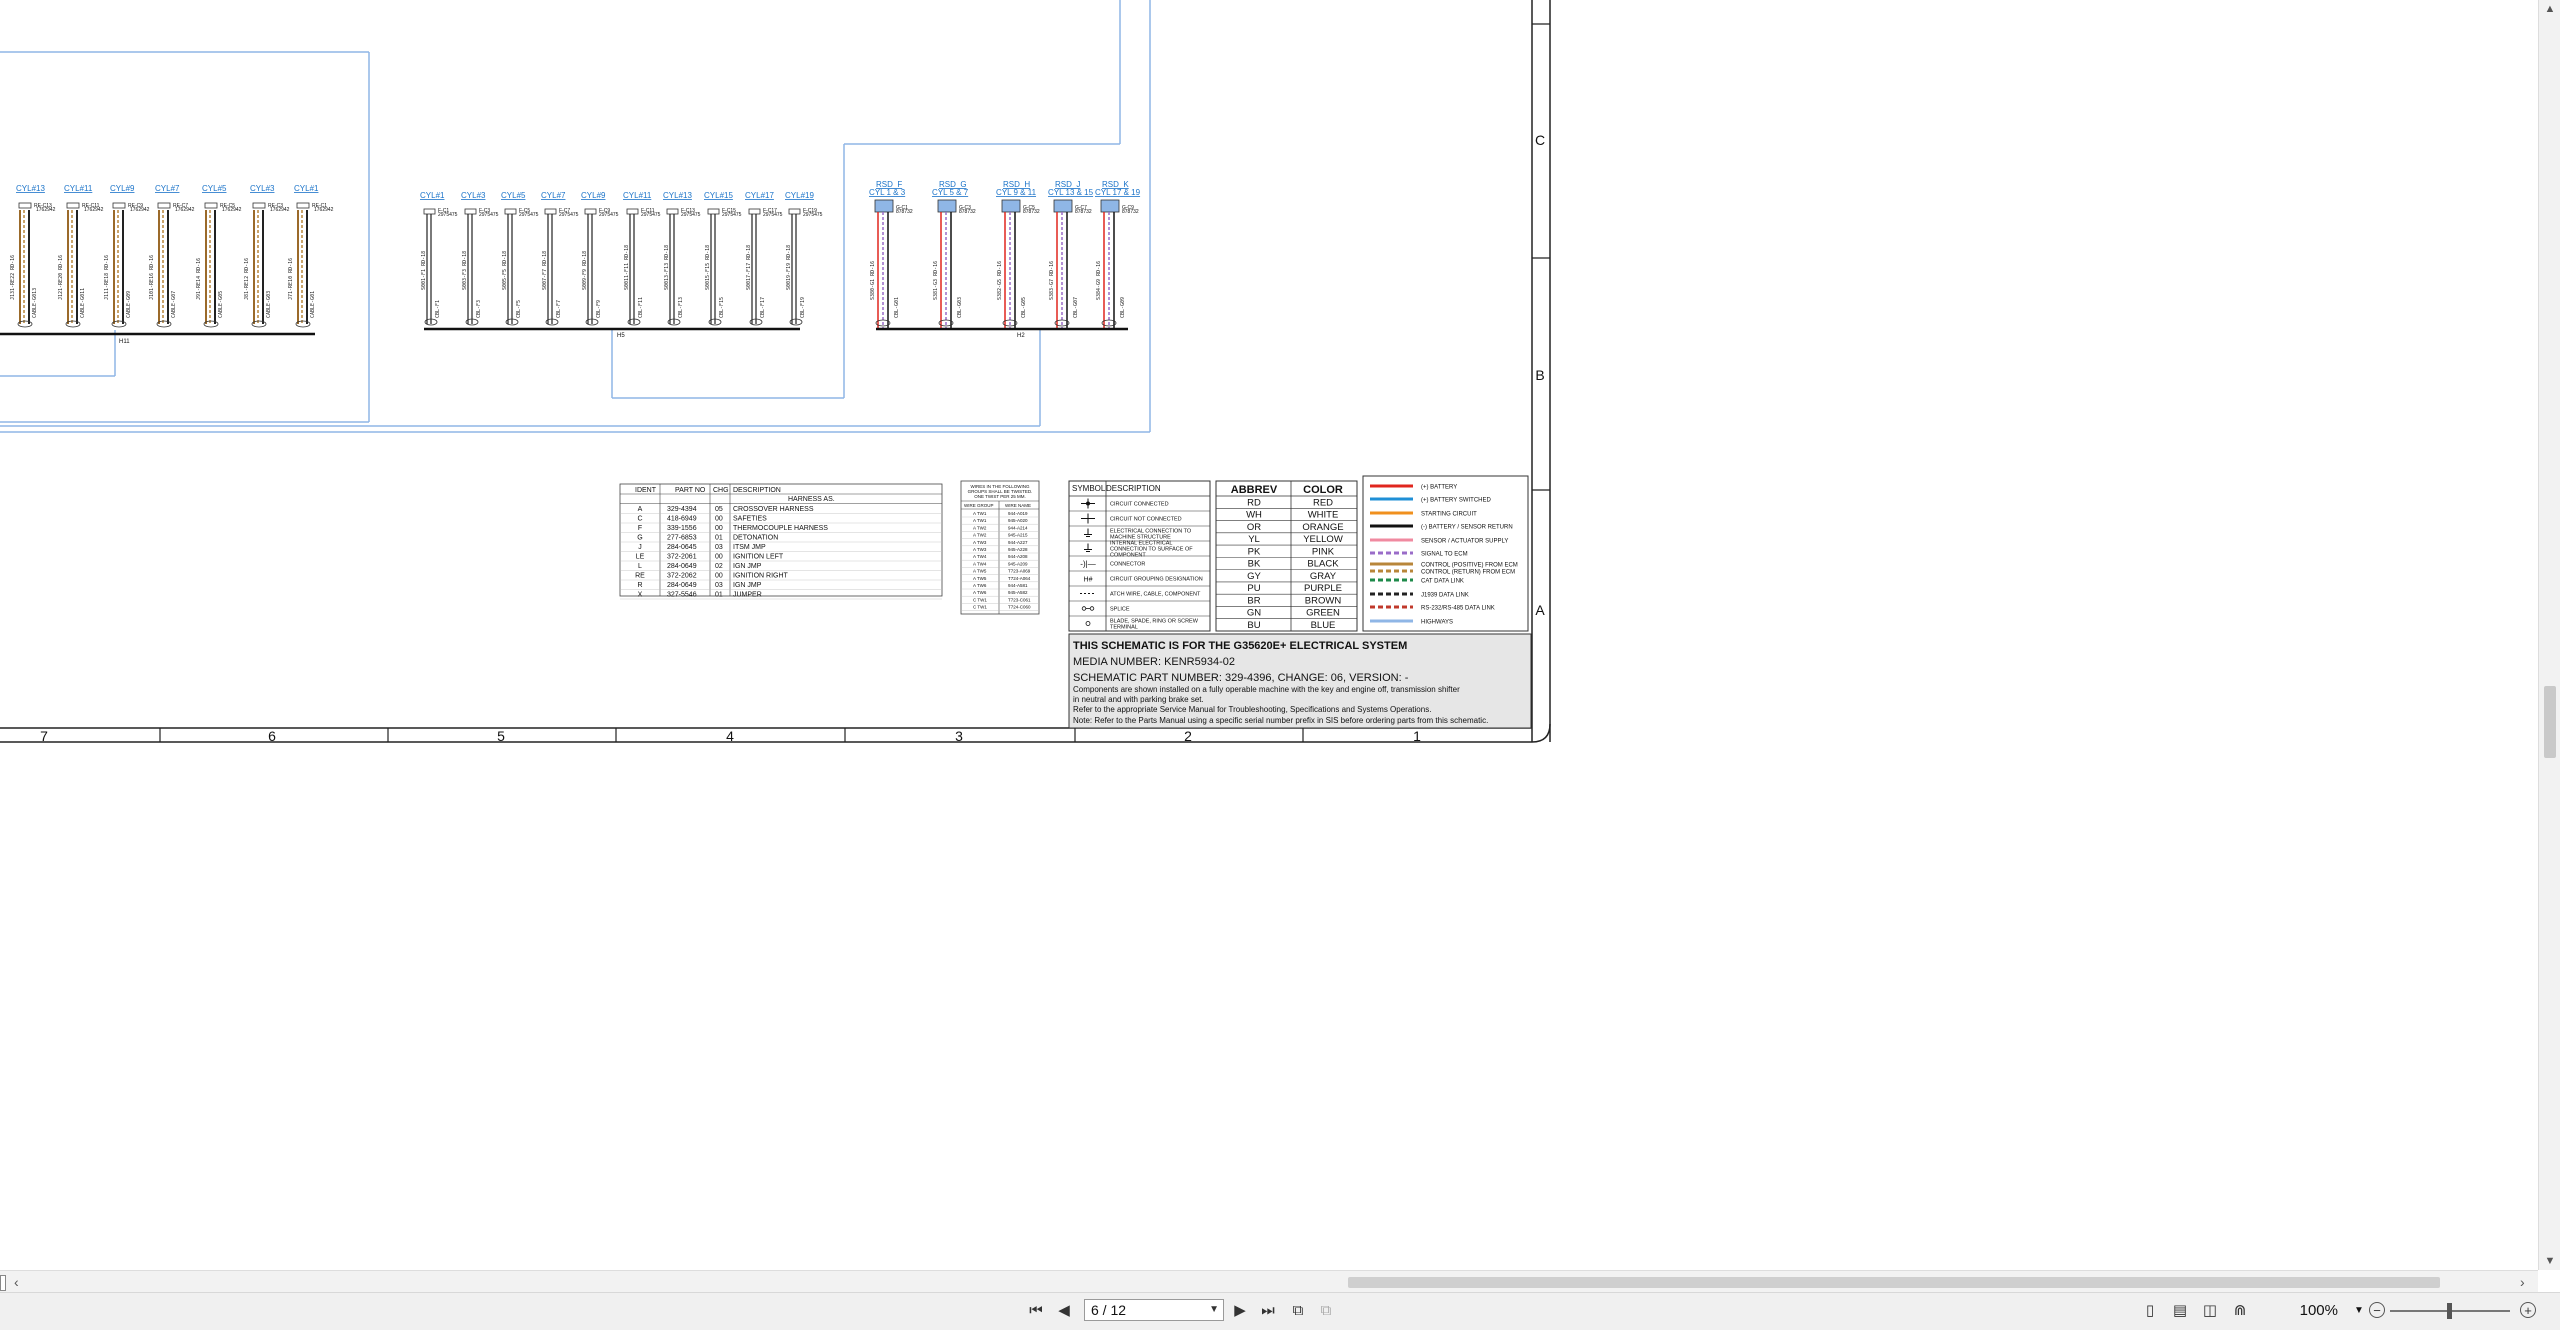  I want to click on twist-cell: C TW1, so click(980, 607).